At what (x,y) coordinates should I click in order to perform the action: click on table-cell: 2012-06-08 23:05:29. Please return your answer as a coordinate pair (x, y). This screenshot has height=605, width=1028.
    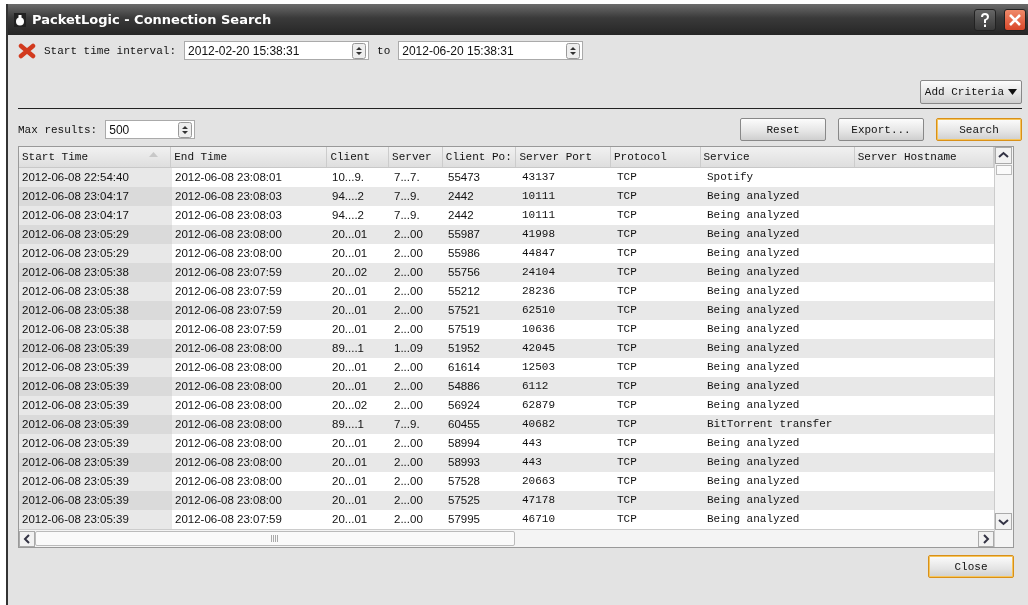
    Looking at the image, I should click on (95, 234).